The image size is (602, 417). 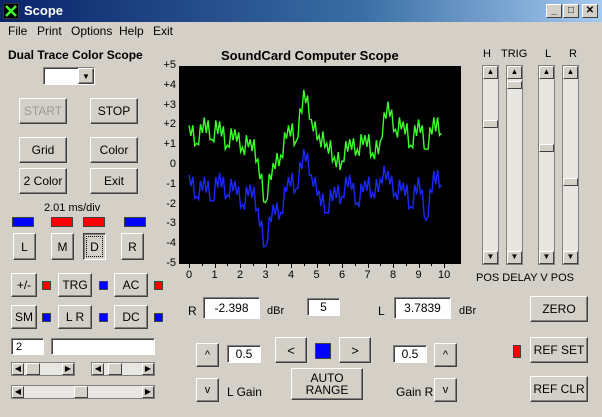 What do you see at coordinates (327, 384) in the screenshot?
I see `auto-range-button: AUTO RANGE` at bounding box center [327, 384].